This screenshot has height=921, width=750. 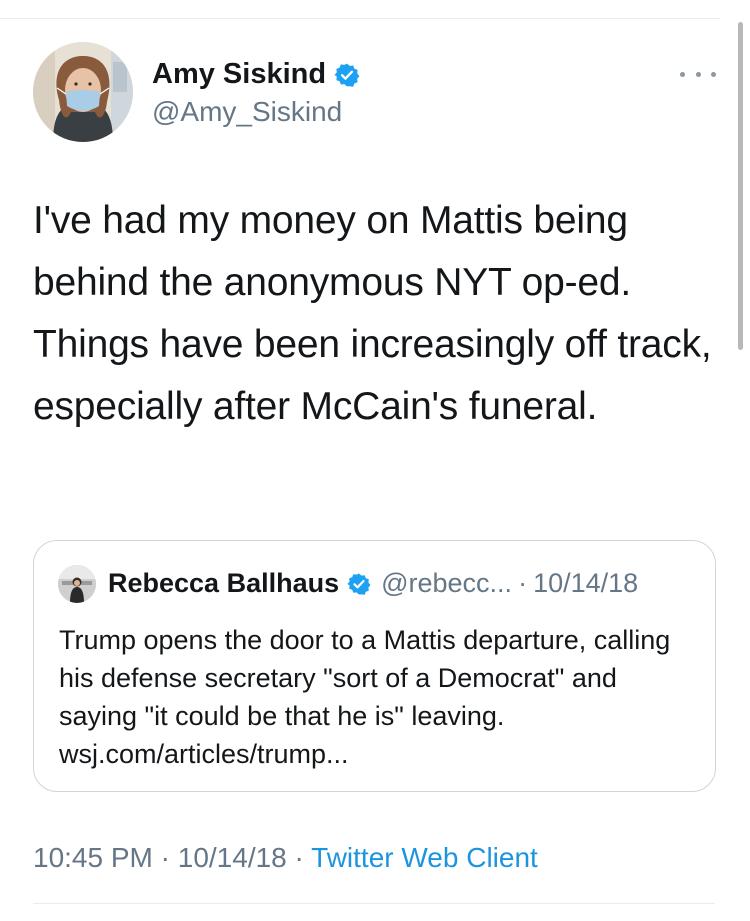 What do you see at coordinates (424, 857) in the screenshot?
I see `tweet-source-link: Twitter Web Client` at bounding box center [424, 857].